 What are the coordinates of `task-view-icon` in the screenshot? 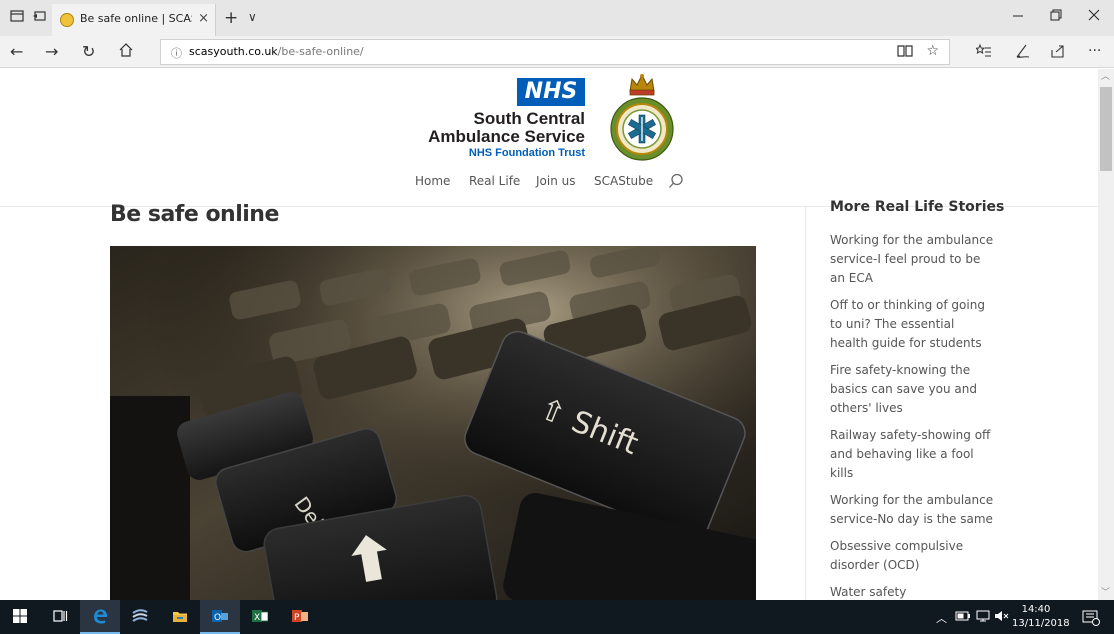 It's located at (60, 616).